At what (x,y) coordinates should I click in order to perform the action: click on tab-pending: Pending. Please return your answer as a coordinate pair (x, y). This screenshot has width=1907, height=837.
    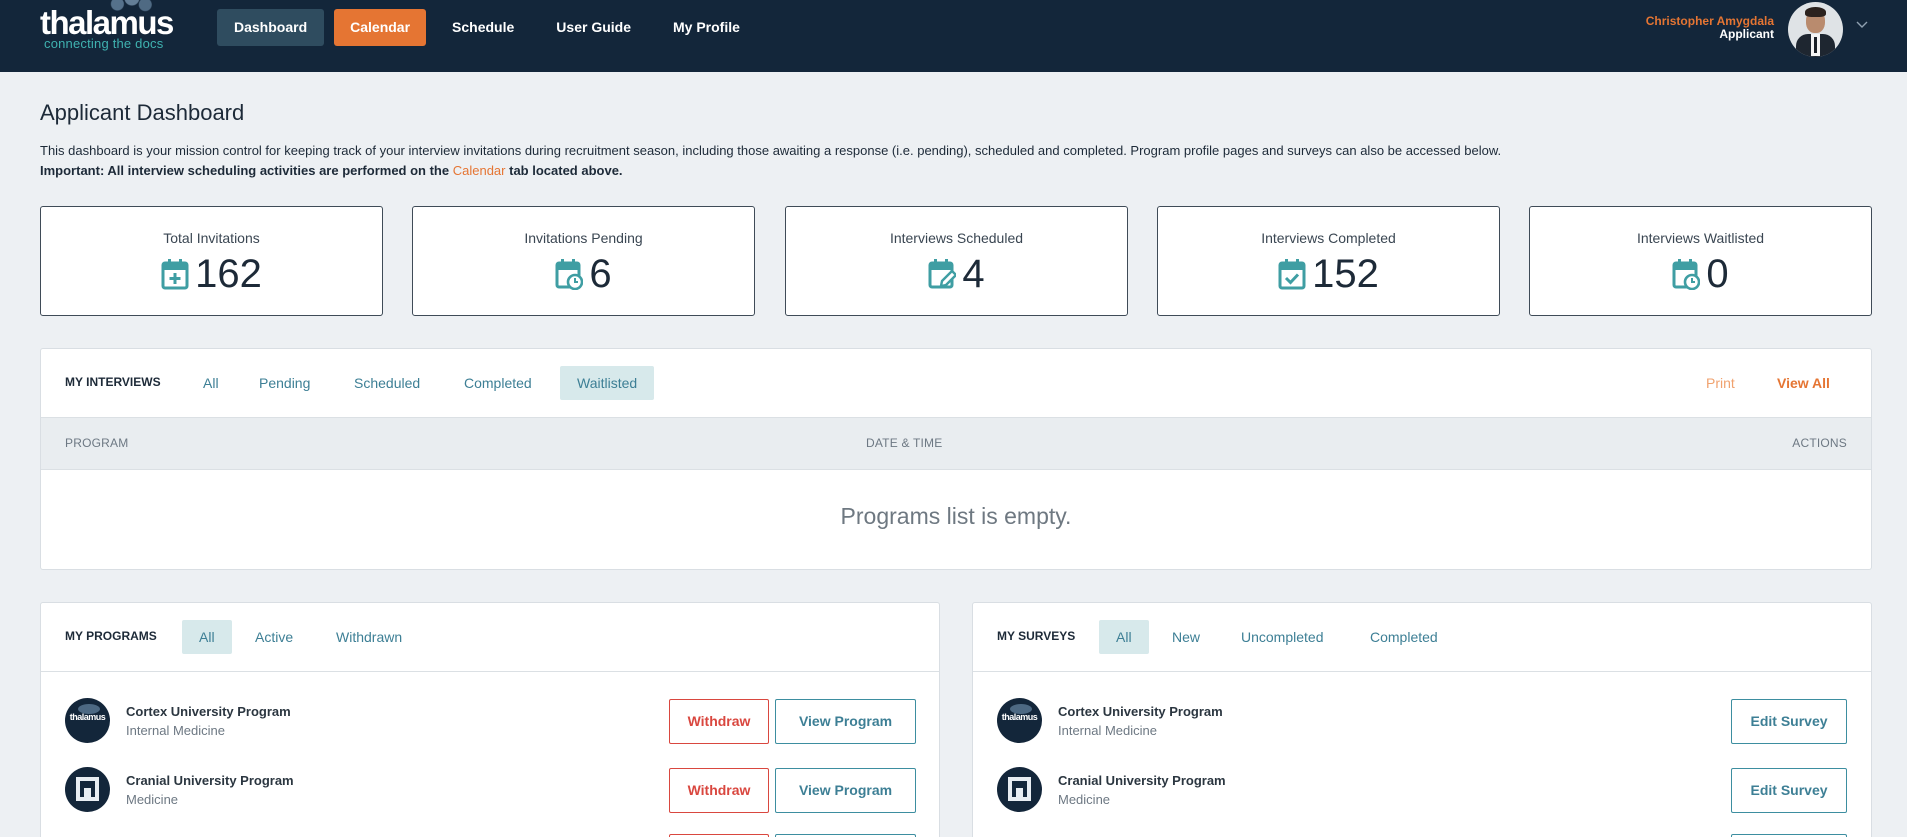
    Looking at the image, I should click on (284, 383).